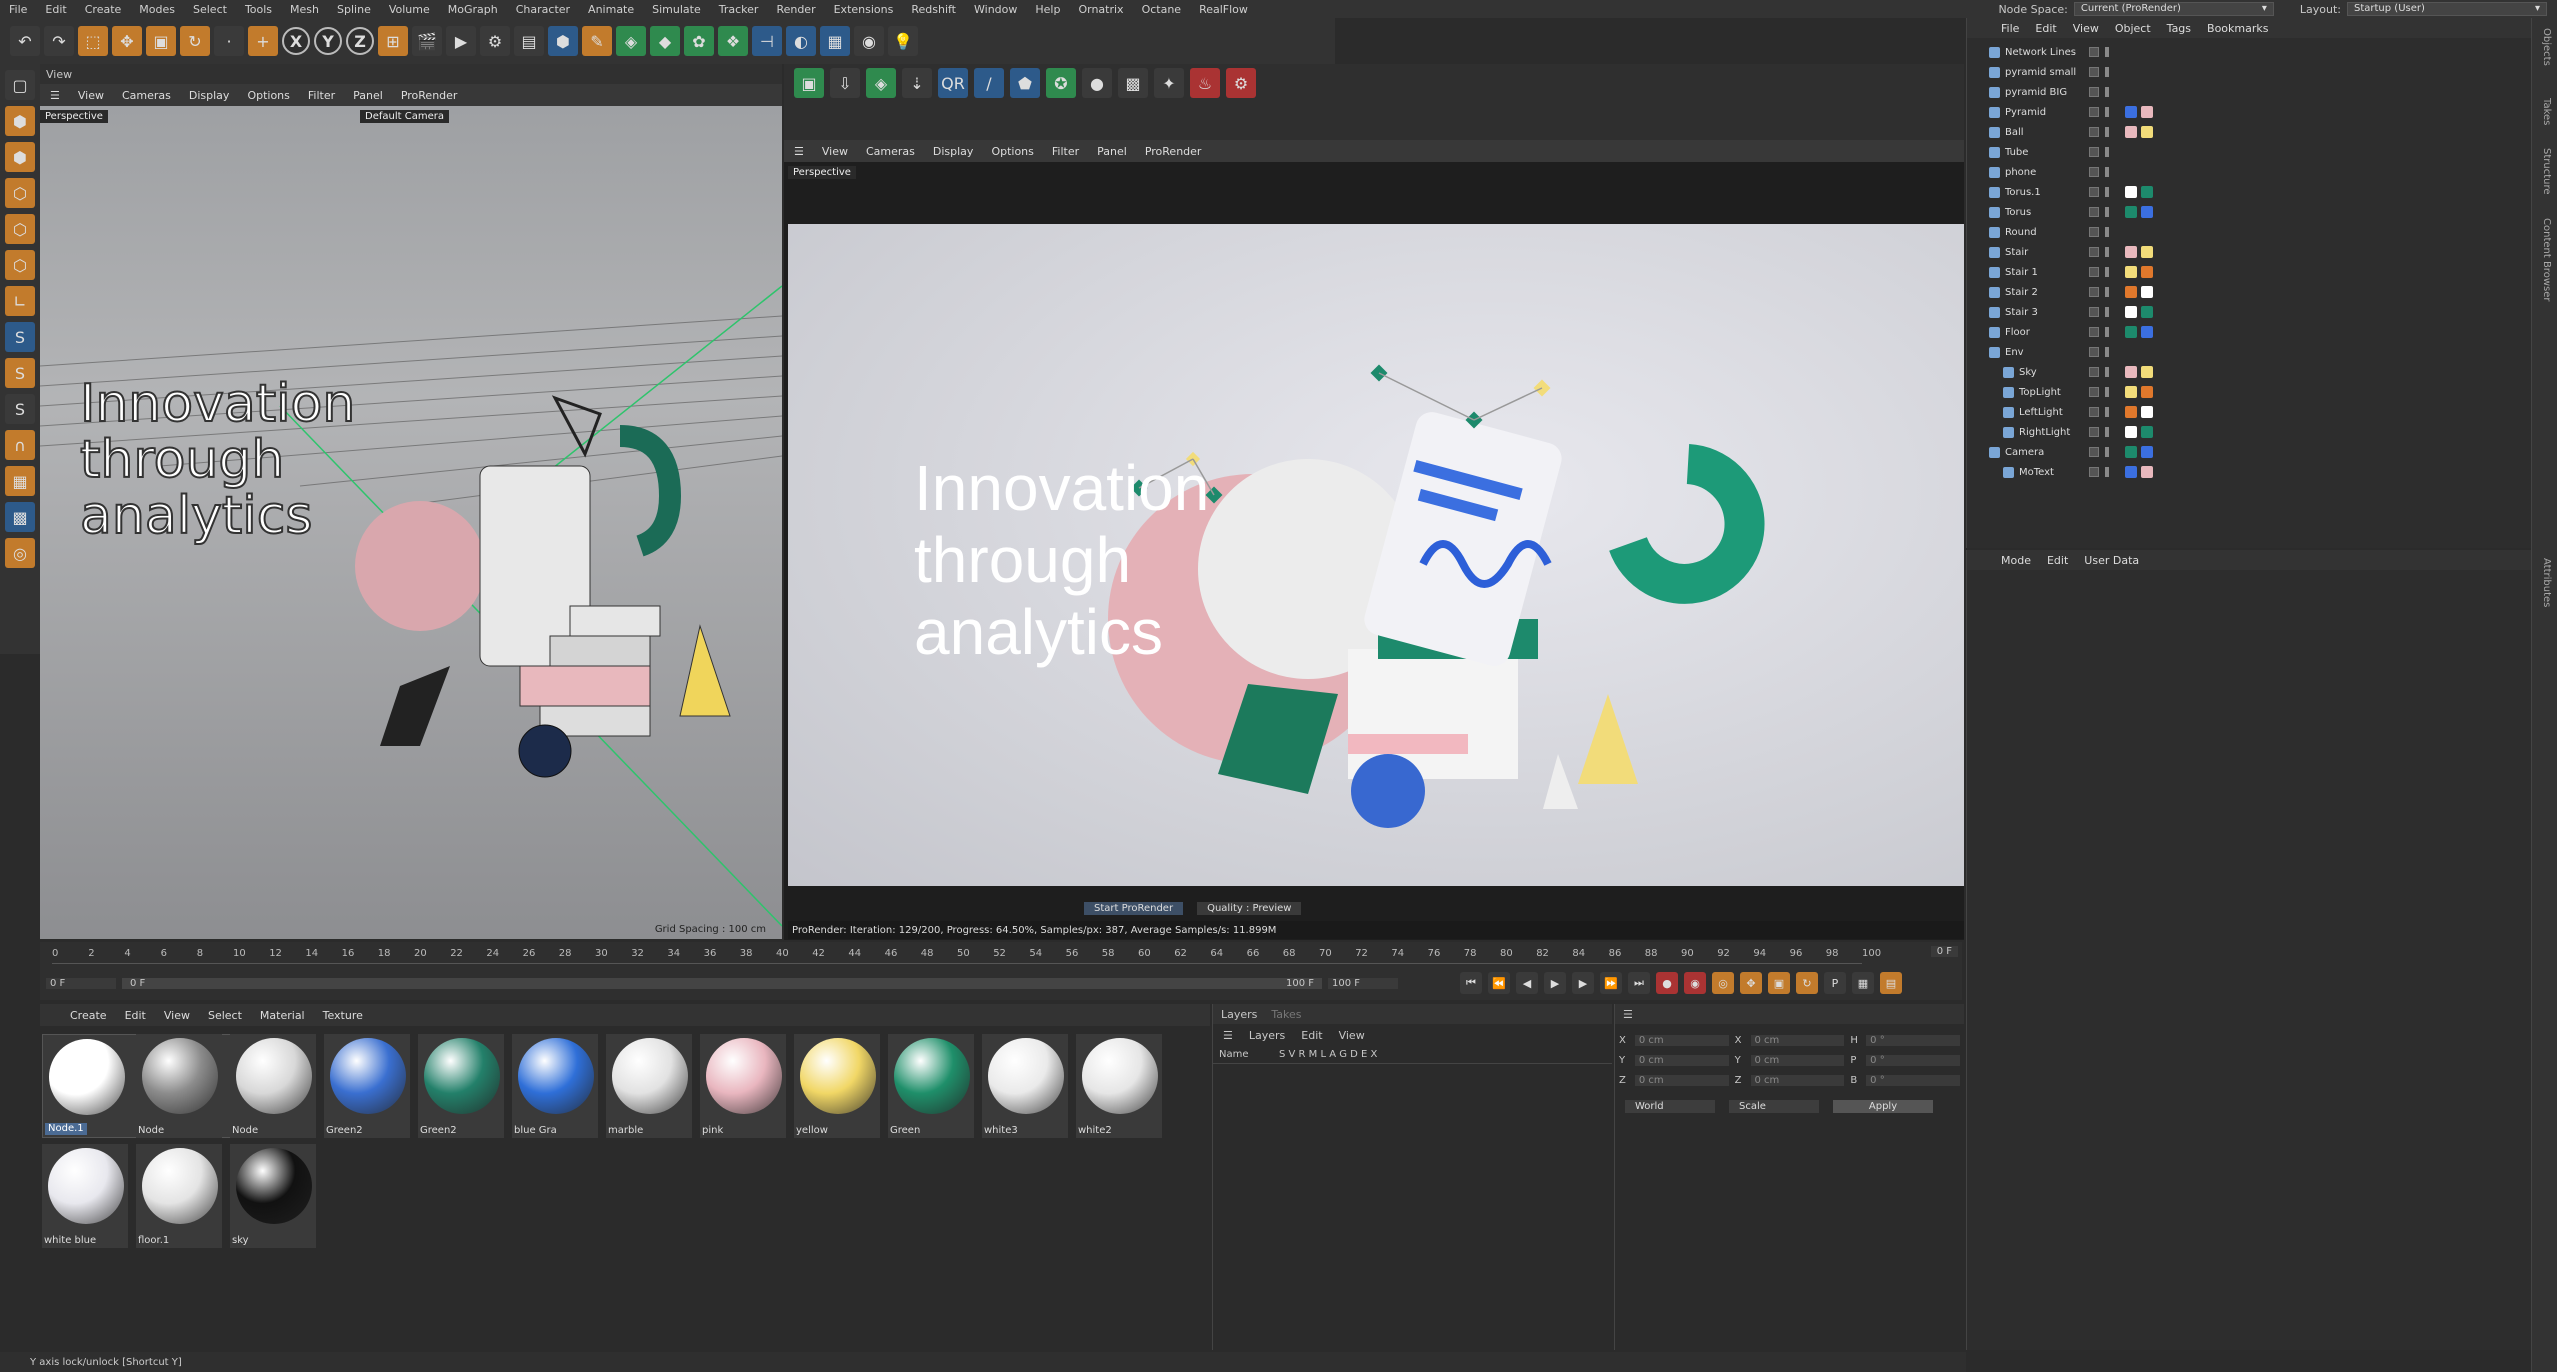 This screenshot has width=2557, height=1372. What do you see at coordinates (20, 409) in the screenshot?
I see `workplane-icon: S` at bounding box center [20, 409].